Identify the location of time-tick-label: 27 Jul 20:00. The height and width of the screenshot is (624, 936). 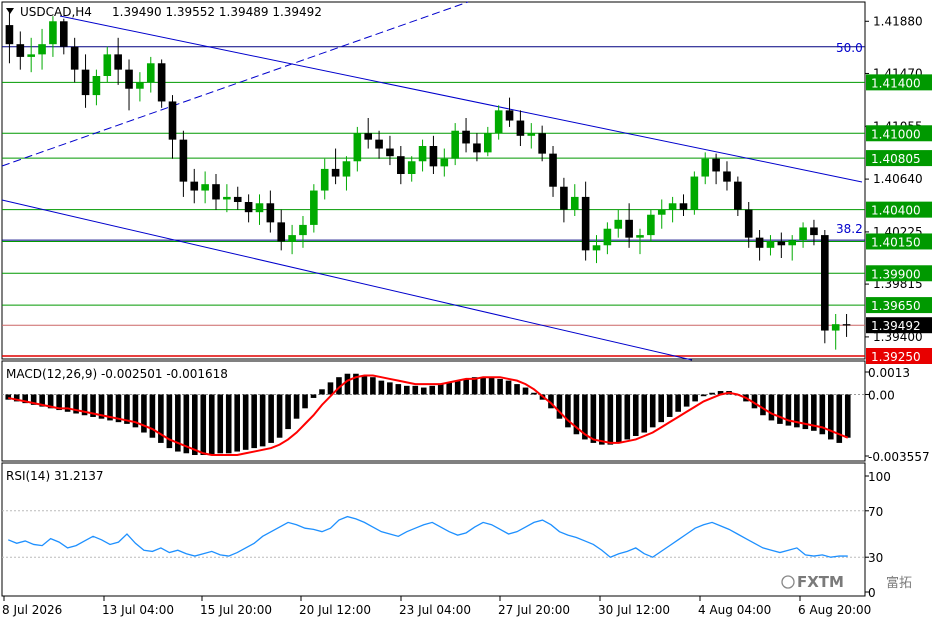
(534, 610).